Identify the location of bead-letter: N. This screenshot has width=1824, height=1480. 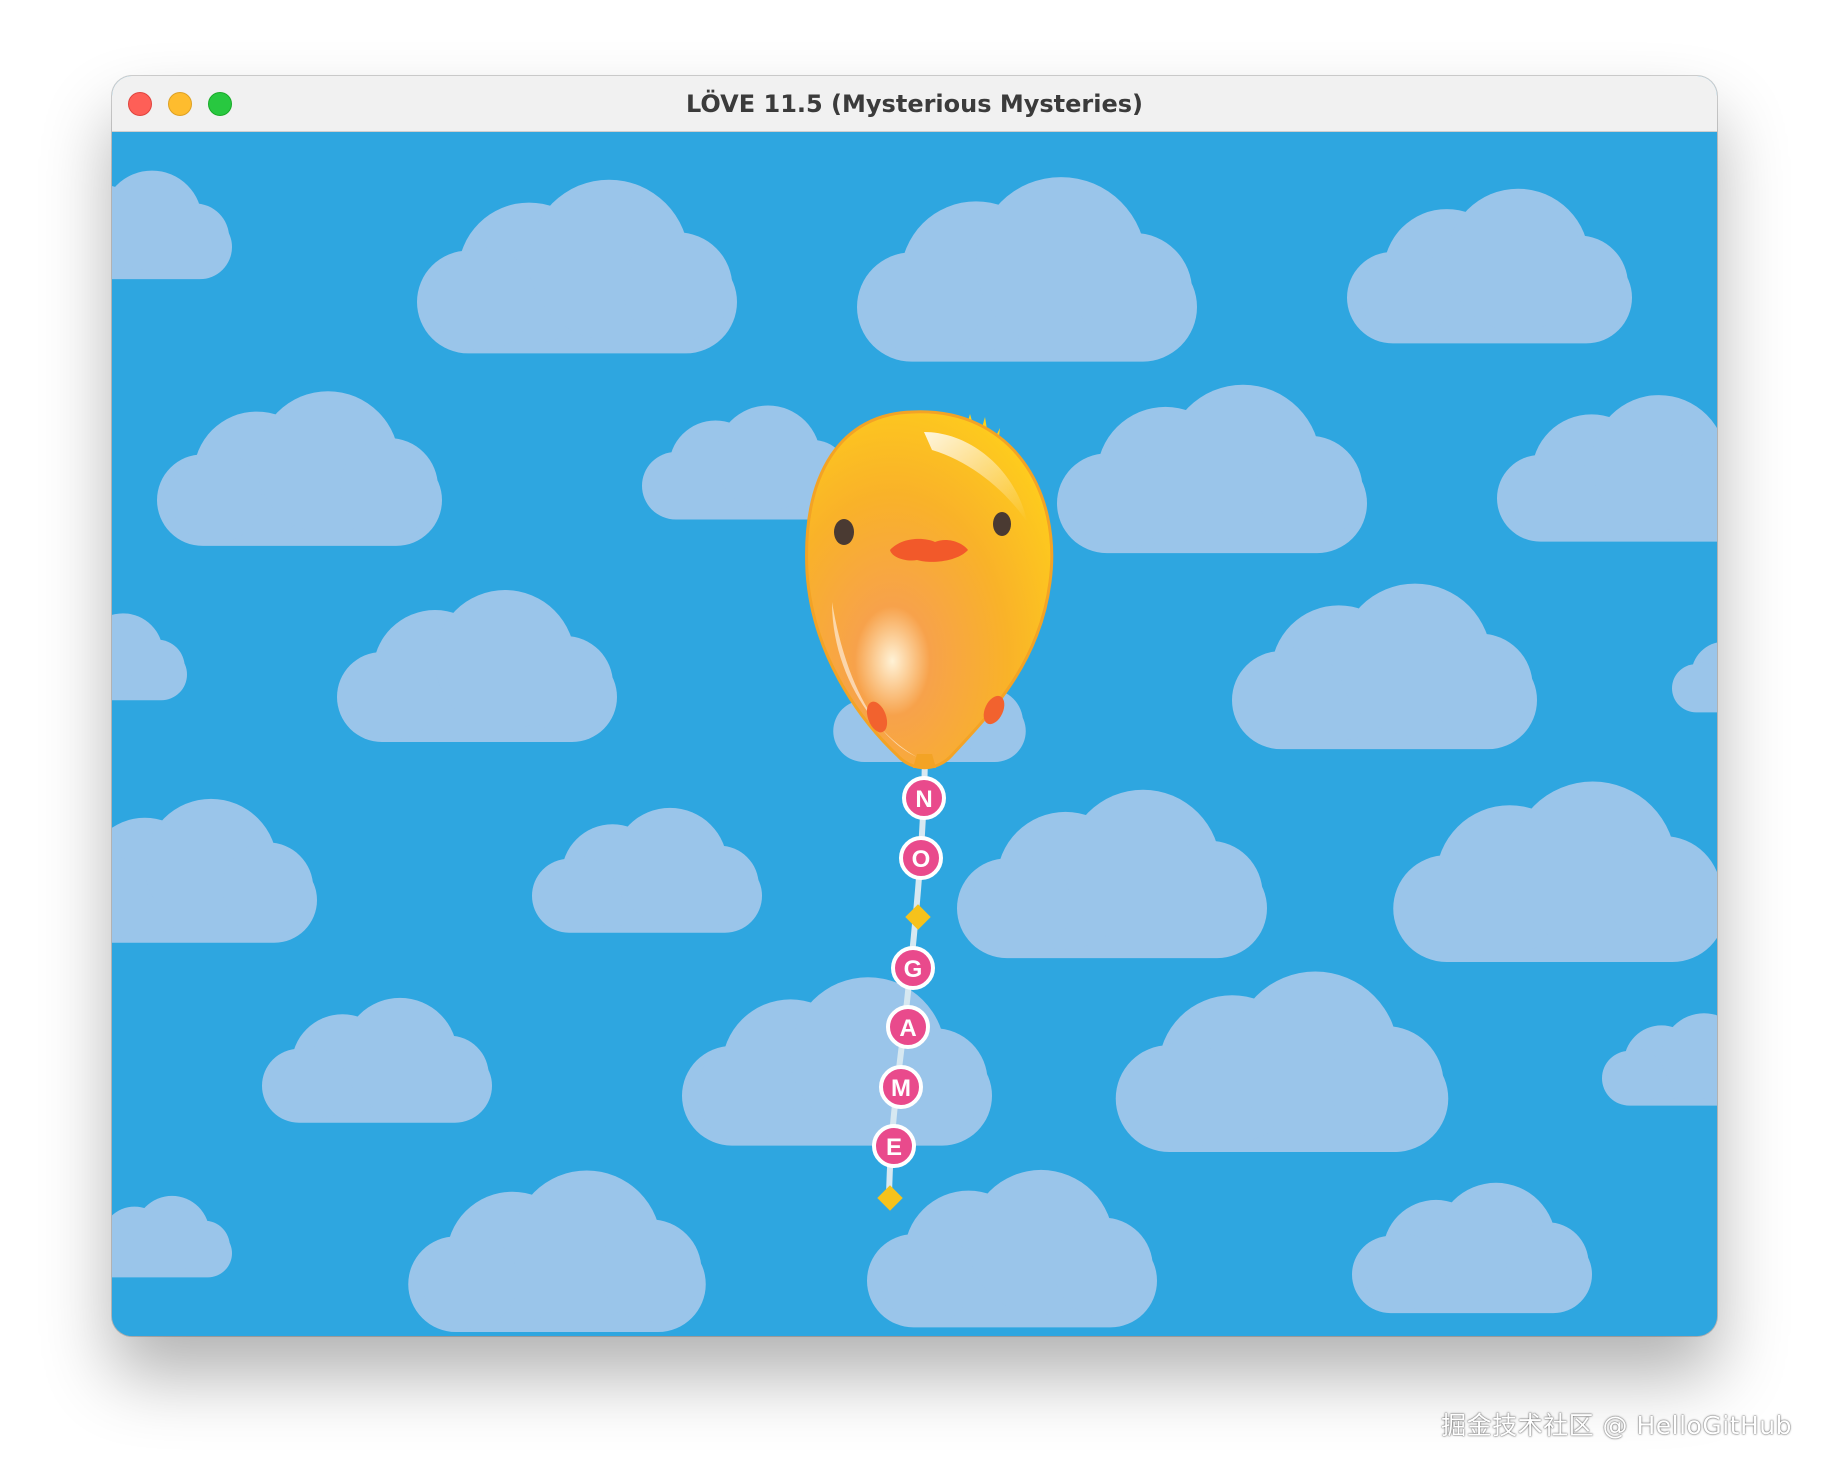
(923, 799).